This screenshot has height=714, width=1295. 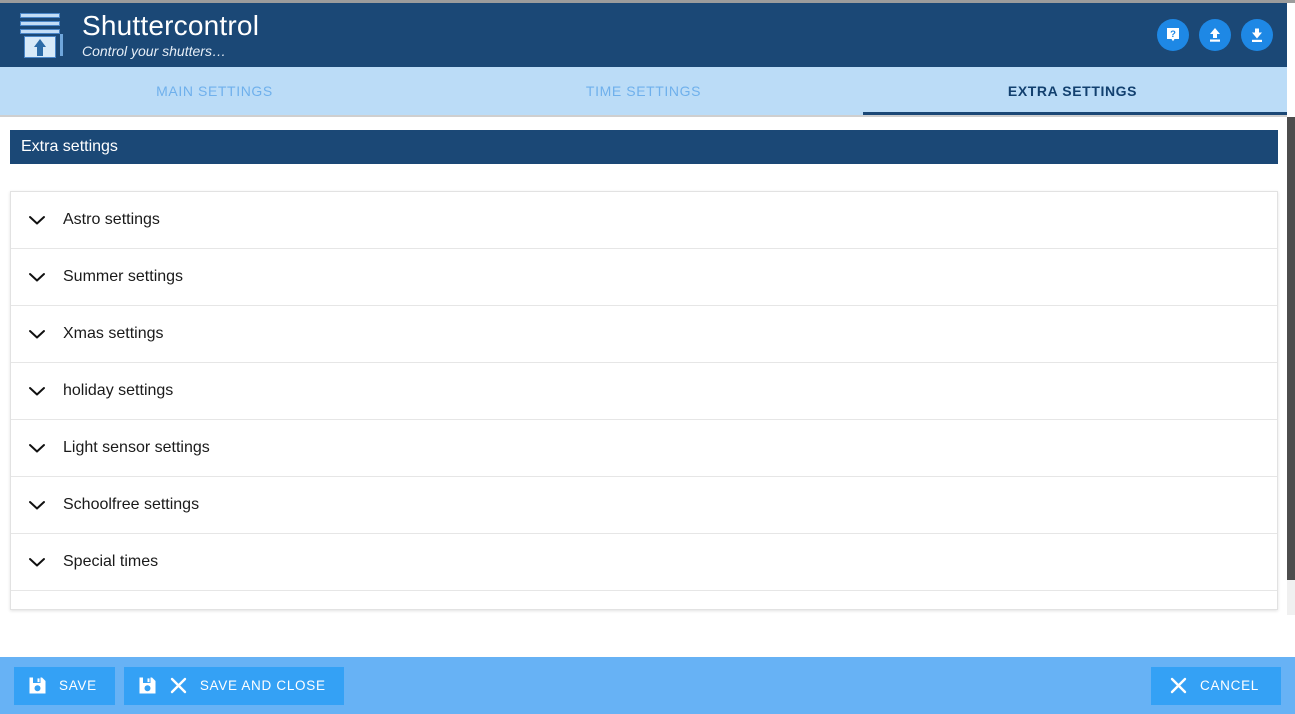 What do you see at coordinates (1291, 348) in the screenshot?
I see `content-scrollbar-thumb` at bounding box center [1291, 348].